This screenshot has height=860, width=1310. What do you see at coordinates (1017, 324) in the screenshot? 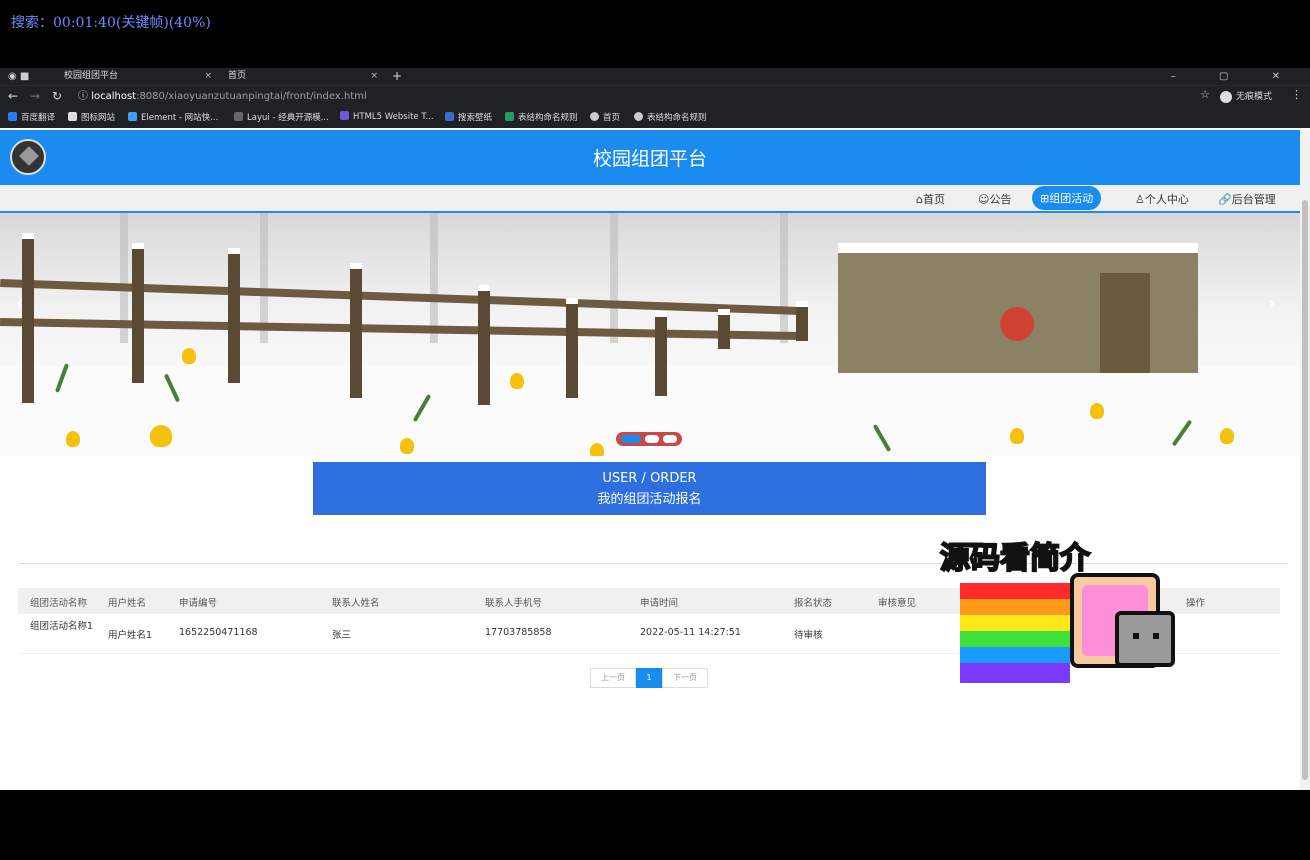
I see `cursor-highlight` at bounding box center [1017, 324].